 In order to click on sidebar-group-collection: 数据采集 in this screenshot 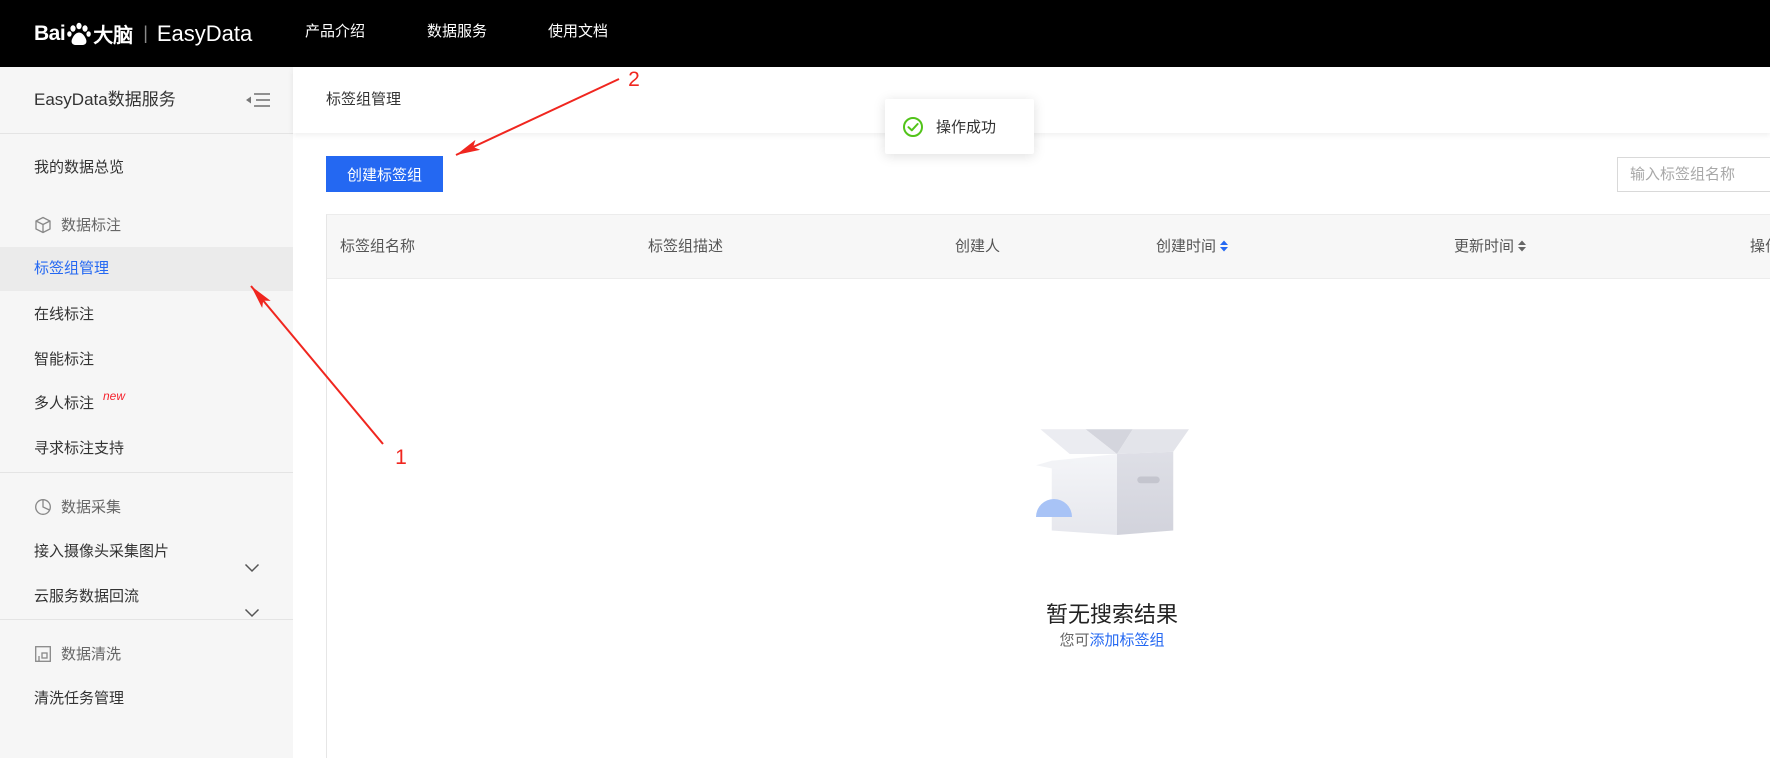, I will do `click(146, 506)`.